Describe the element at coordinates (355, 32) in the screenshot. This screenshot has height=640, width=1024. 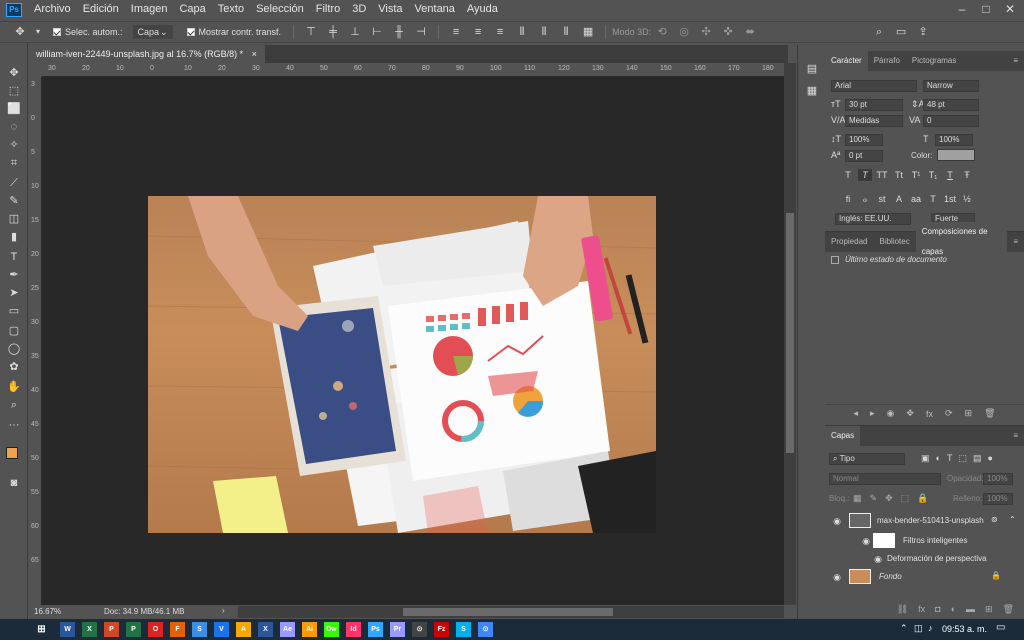
I see `align-bottom-icon: ⊥` at that location.